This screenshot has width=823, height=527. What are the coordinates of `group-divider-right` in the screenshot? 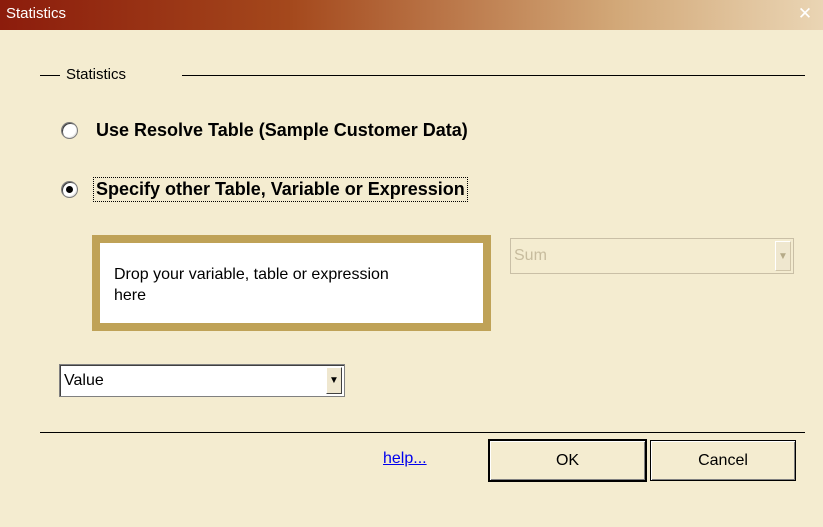 It's located at (493, 75).